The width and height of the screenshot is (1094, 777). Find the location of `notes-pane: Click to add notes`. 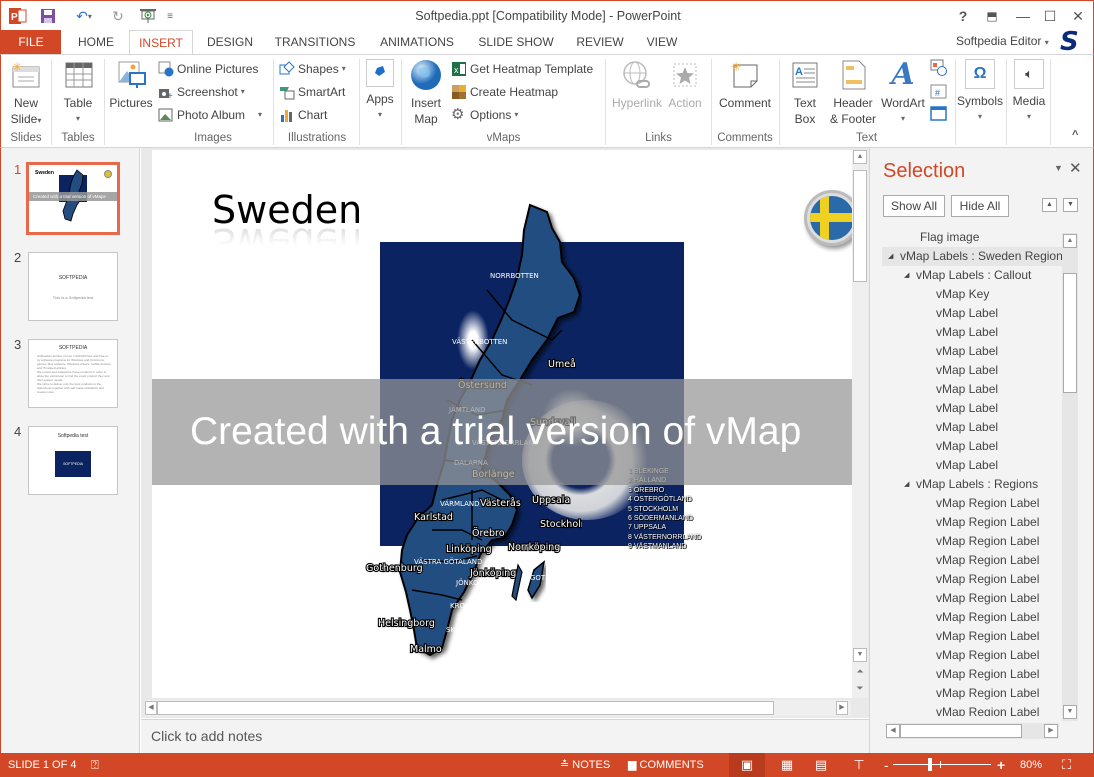

notes-pane: Click to add notes is located at coordinates (505, 736).